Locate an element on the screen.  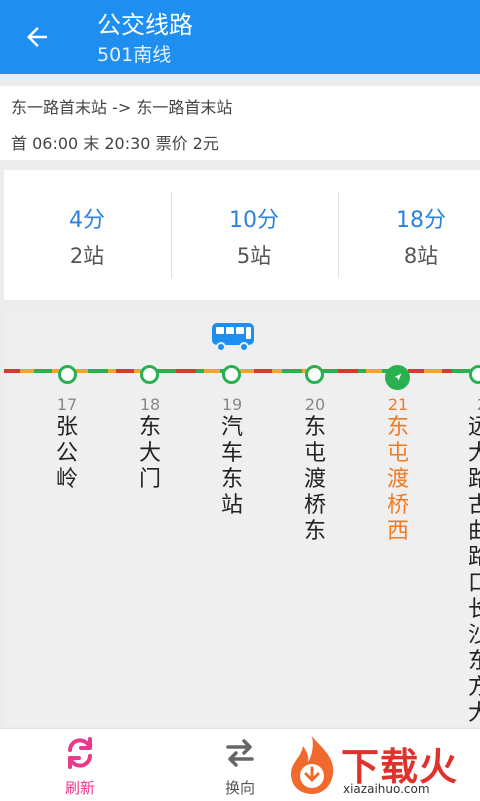
current-station-dot is located at coordinates (397, 377).